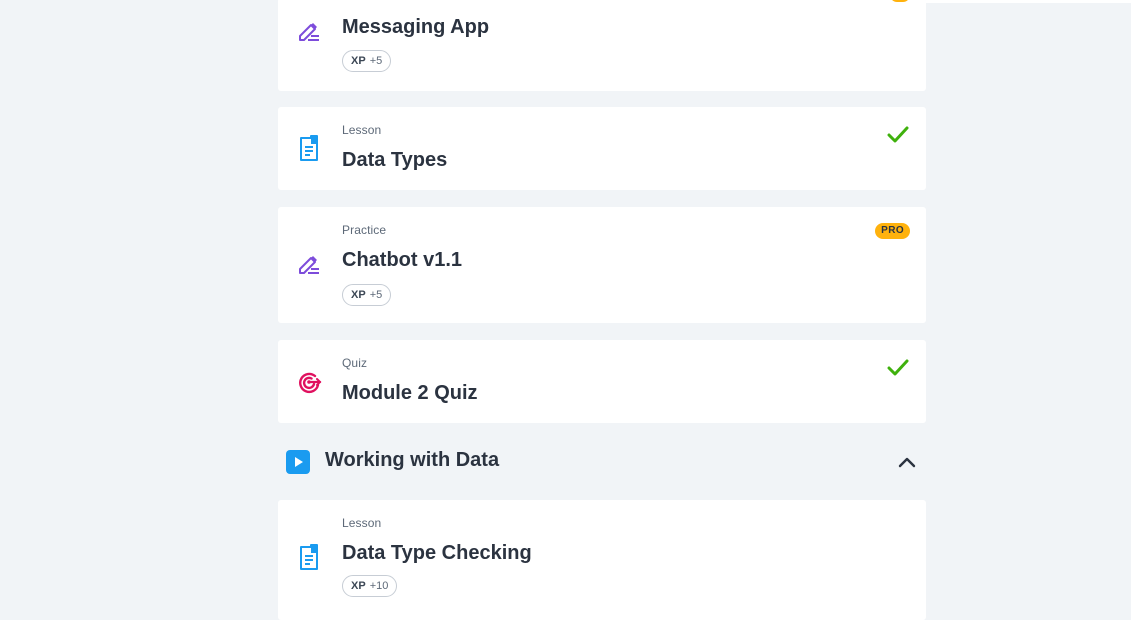  Describe the element at coordinates (402, 260) in the screenshot. I see `card-title: Chatbot v1.1` at that location.